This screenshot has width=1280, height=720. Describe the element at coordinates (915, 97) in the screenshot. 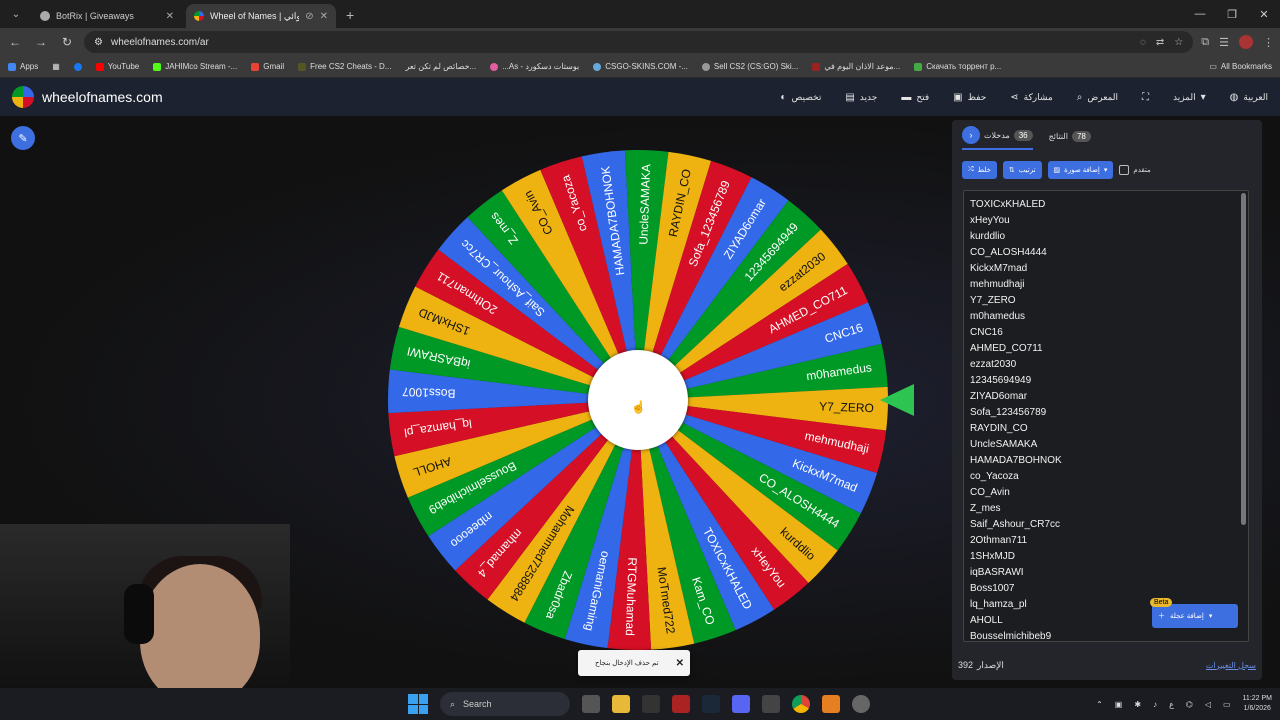

I see `menu-open: ▬ فتح` at that location.